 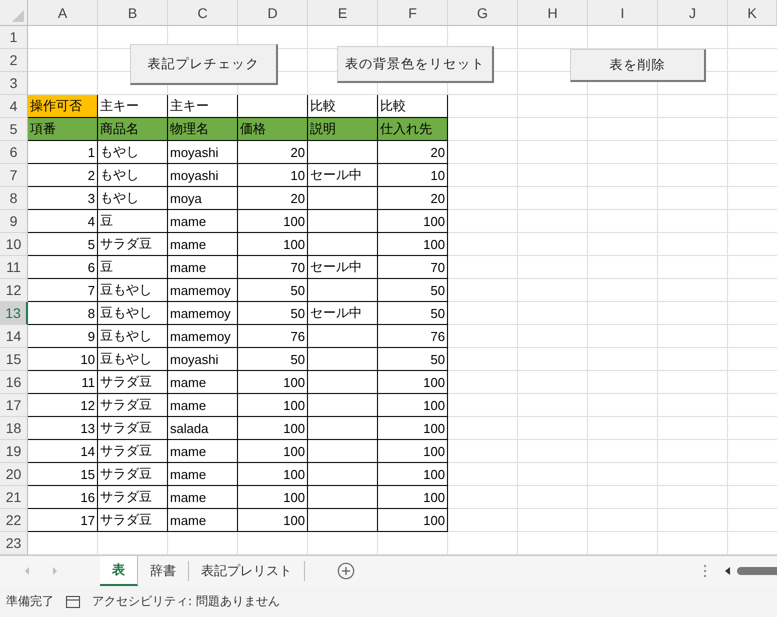 What do you see at coordinates (14, 336) in the screenshot?
I see `row-header: 14` at bounding box center [14, 336].